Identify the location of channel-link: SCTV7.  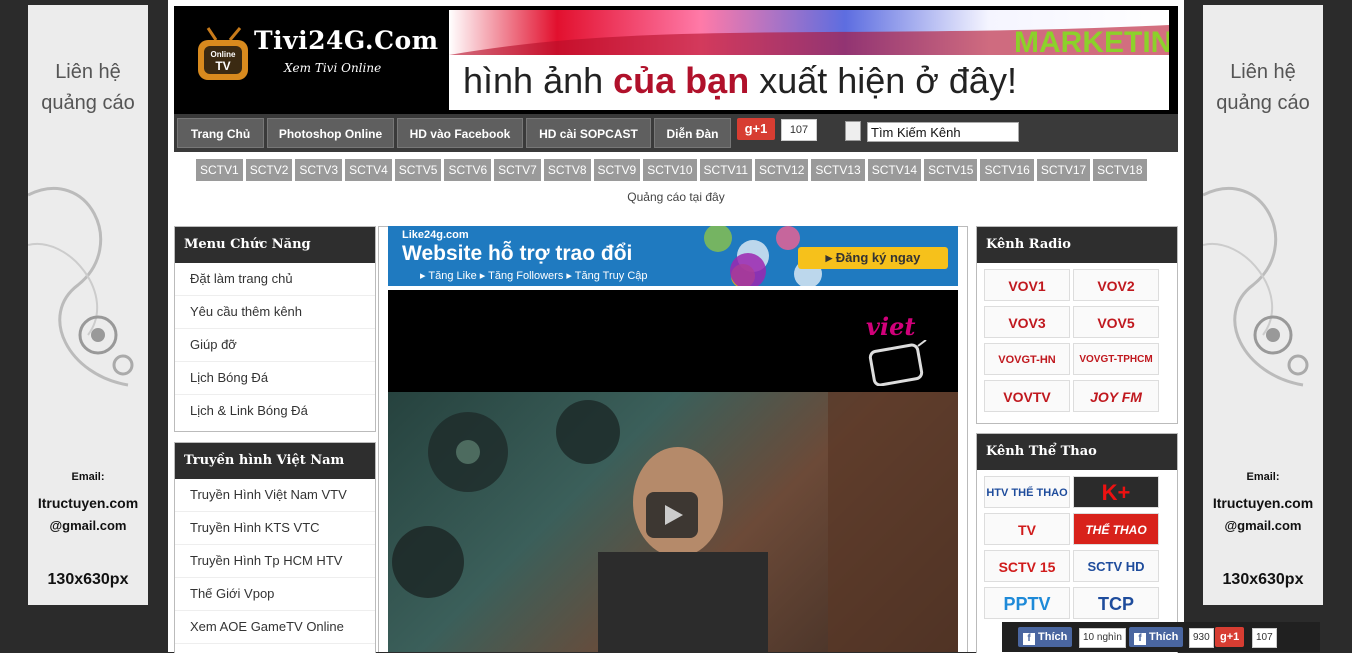
(517, 170).